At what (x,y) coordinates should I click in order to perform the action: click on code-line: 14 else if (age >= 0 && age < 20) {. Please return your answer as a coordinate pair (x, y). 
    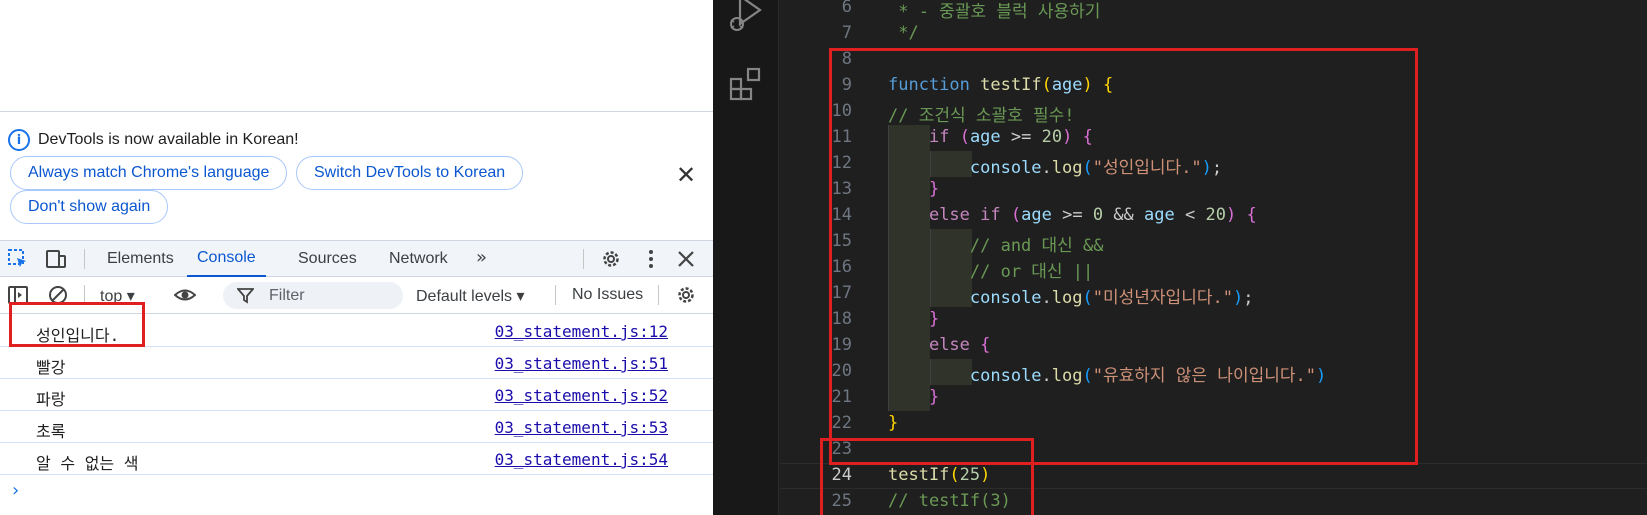
    Looking at the image, I should click on (1213, 216).